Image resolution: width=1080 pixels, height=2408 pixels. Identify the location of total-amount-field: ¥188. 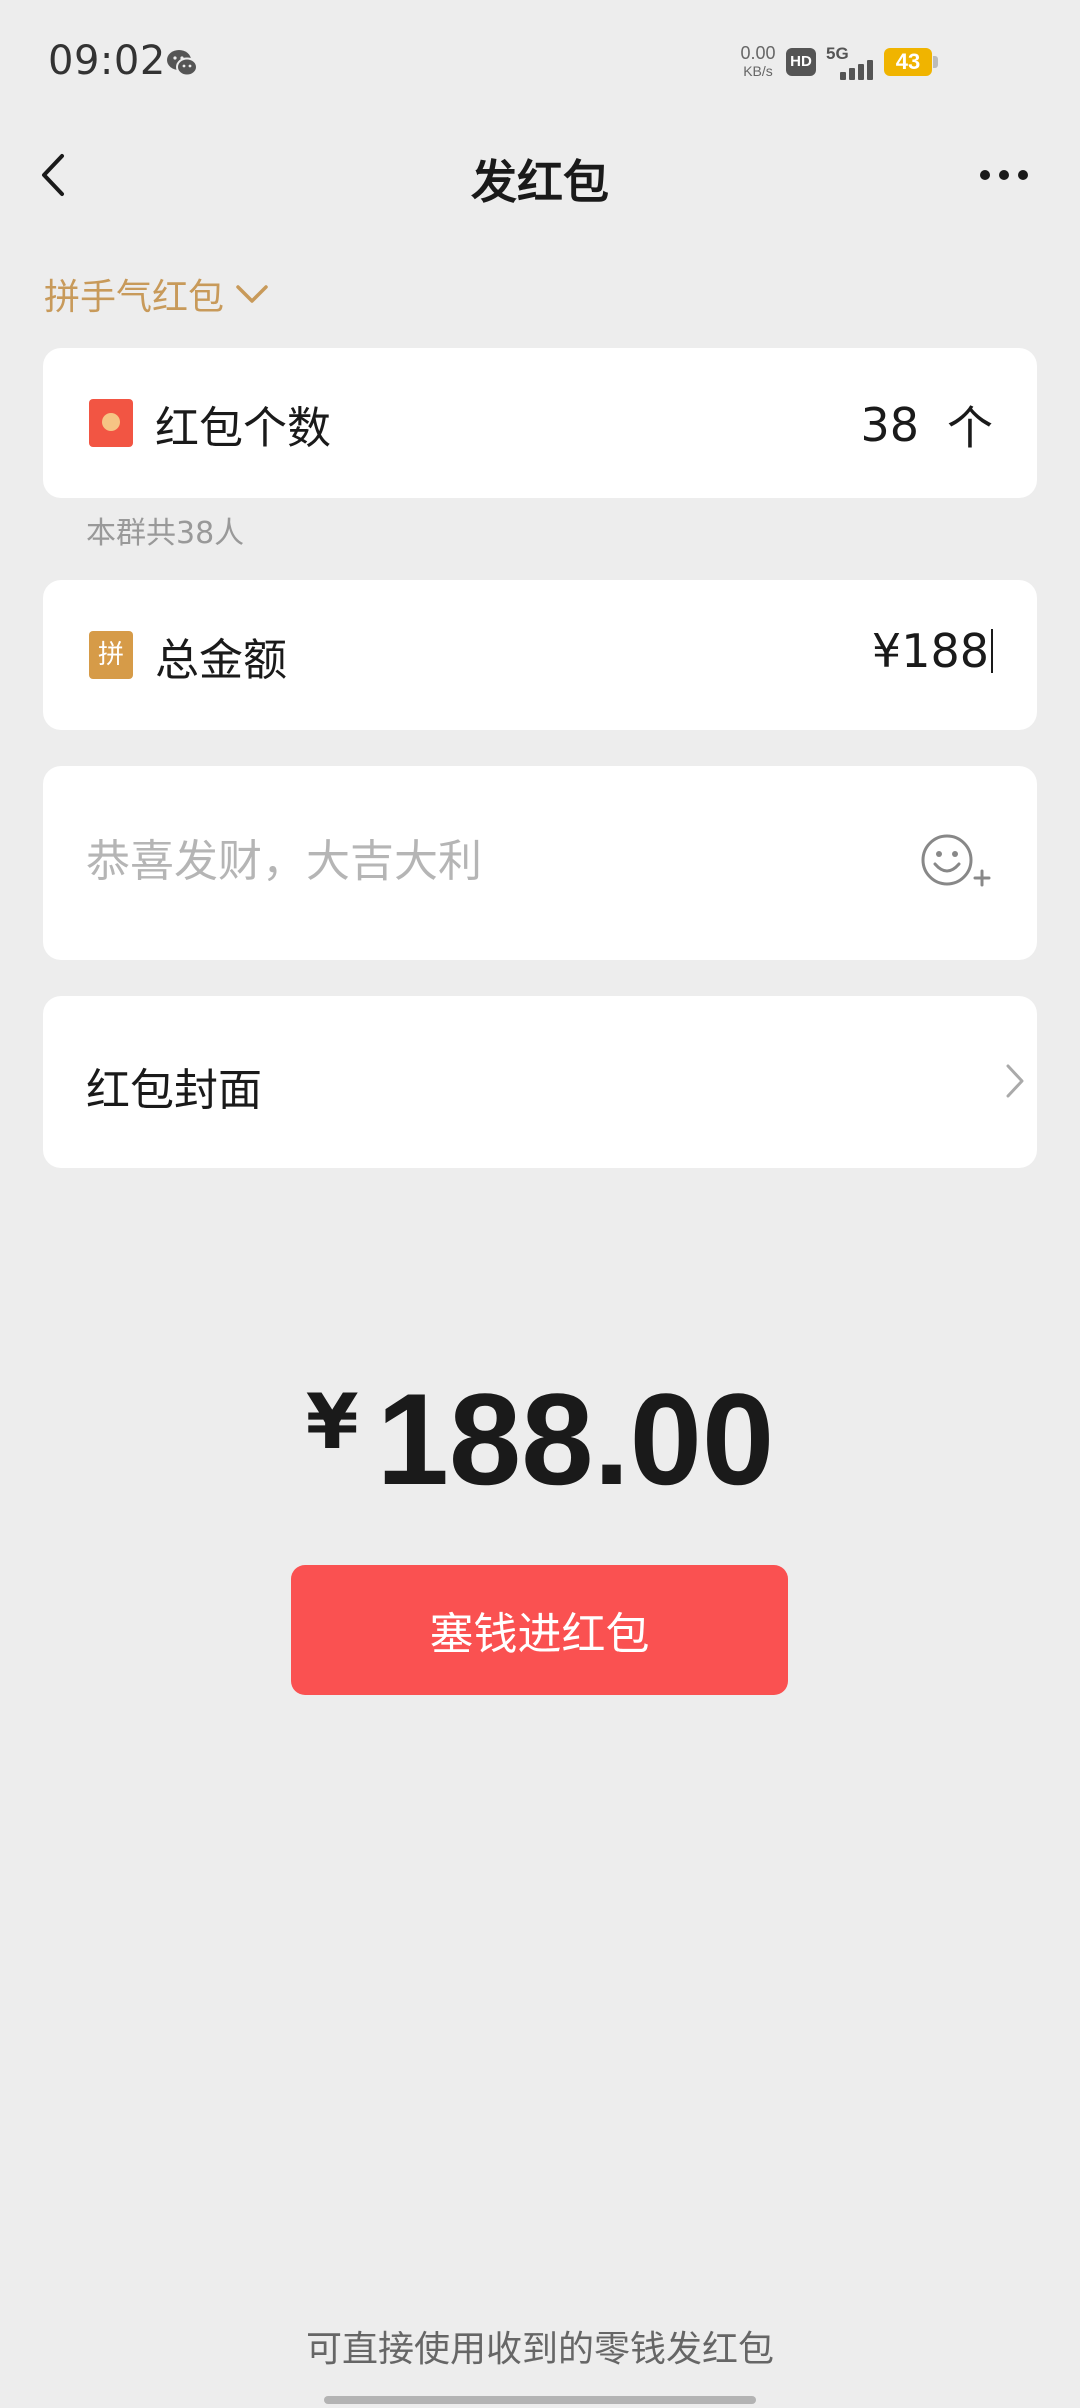
(932, 651).